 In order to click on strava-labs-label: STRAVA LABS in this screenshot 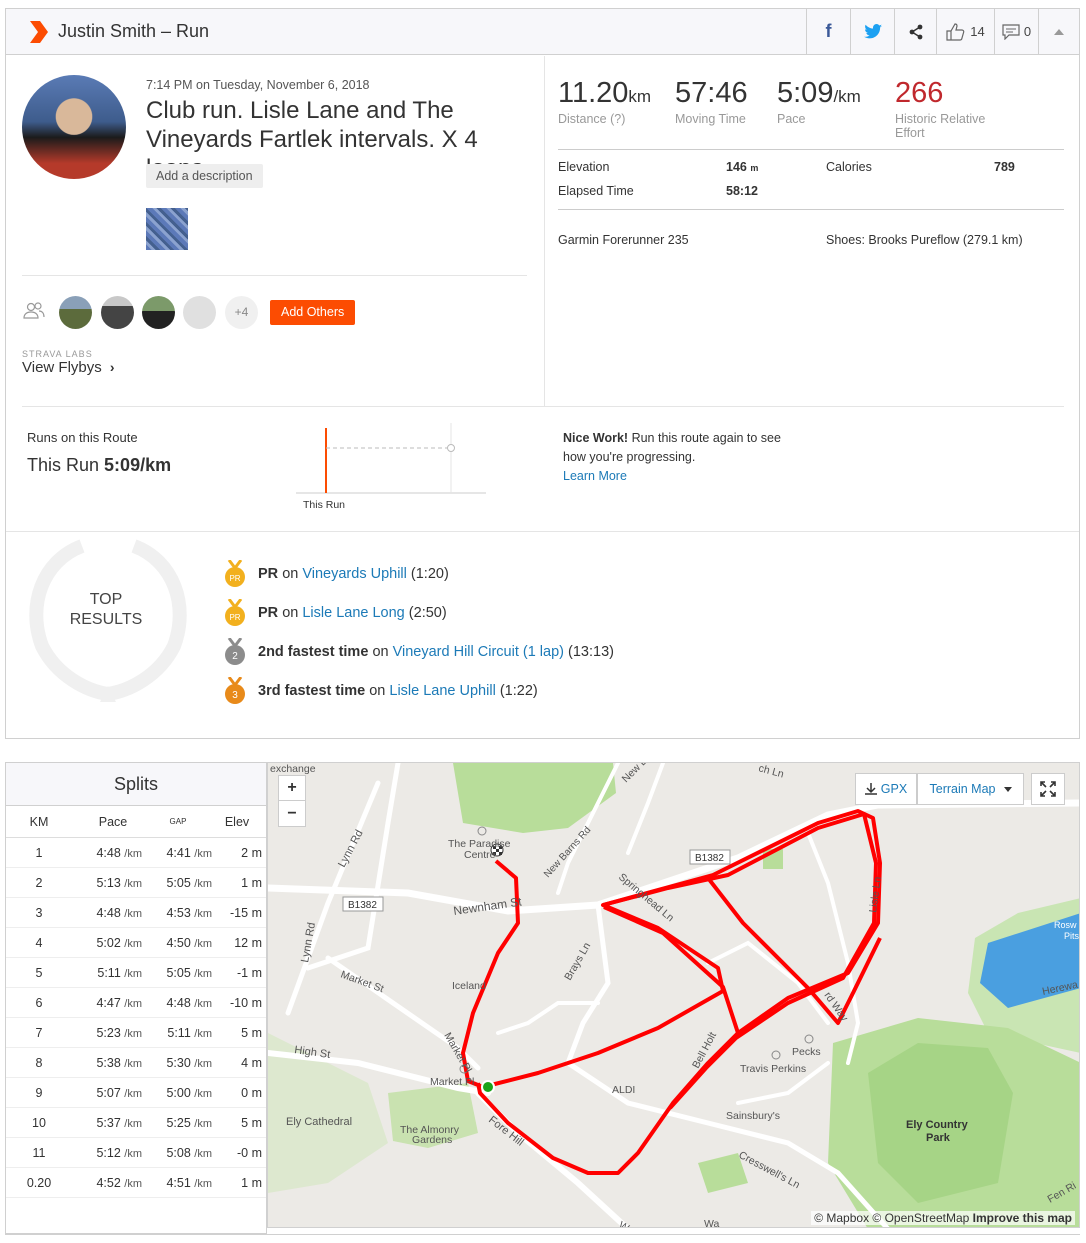, I will do `click(57, 354)`.